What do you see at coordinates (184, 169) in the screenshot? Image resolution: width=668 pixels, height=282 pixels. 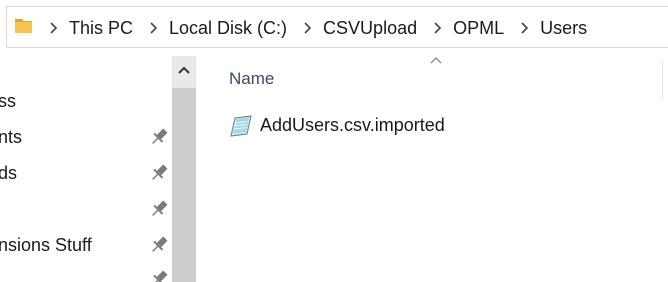 I see `nav-pane-scrollbar` at bounding box center [184, 169].